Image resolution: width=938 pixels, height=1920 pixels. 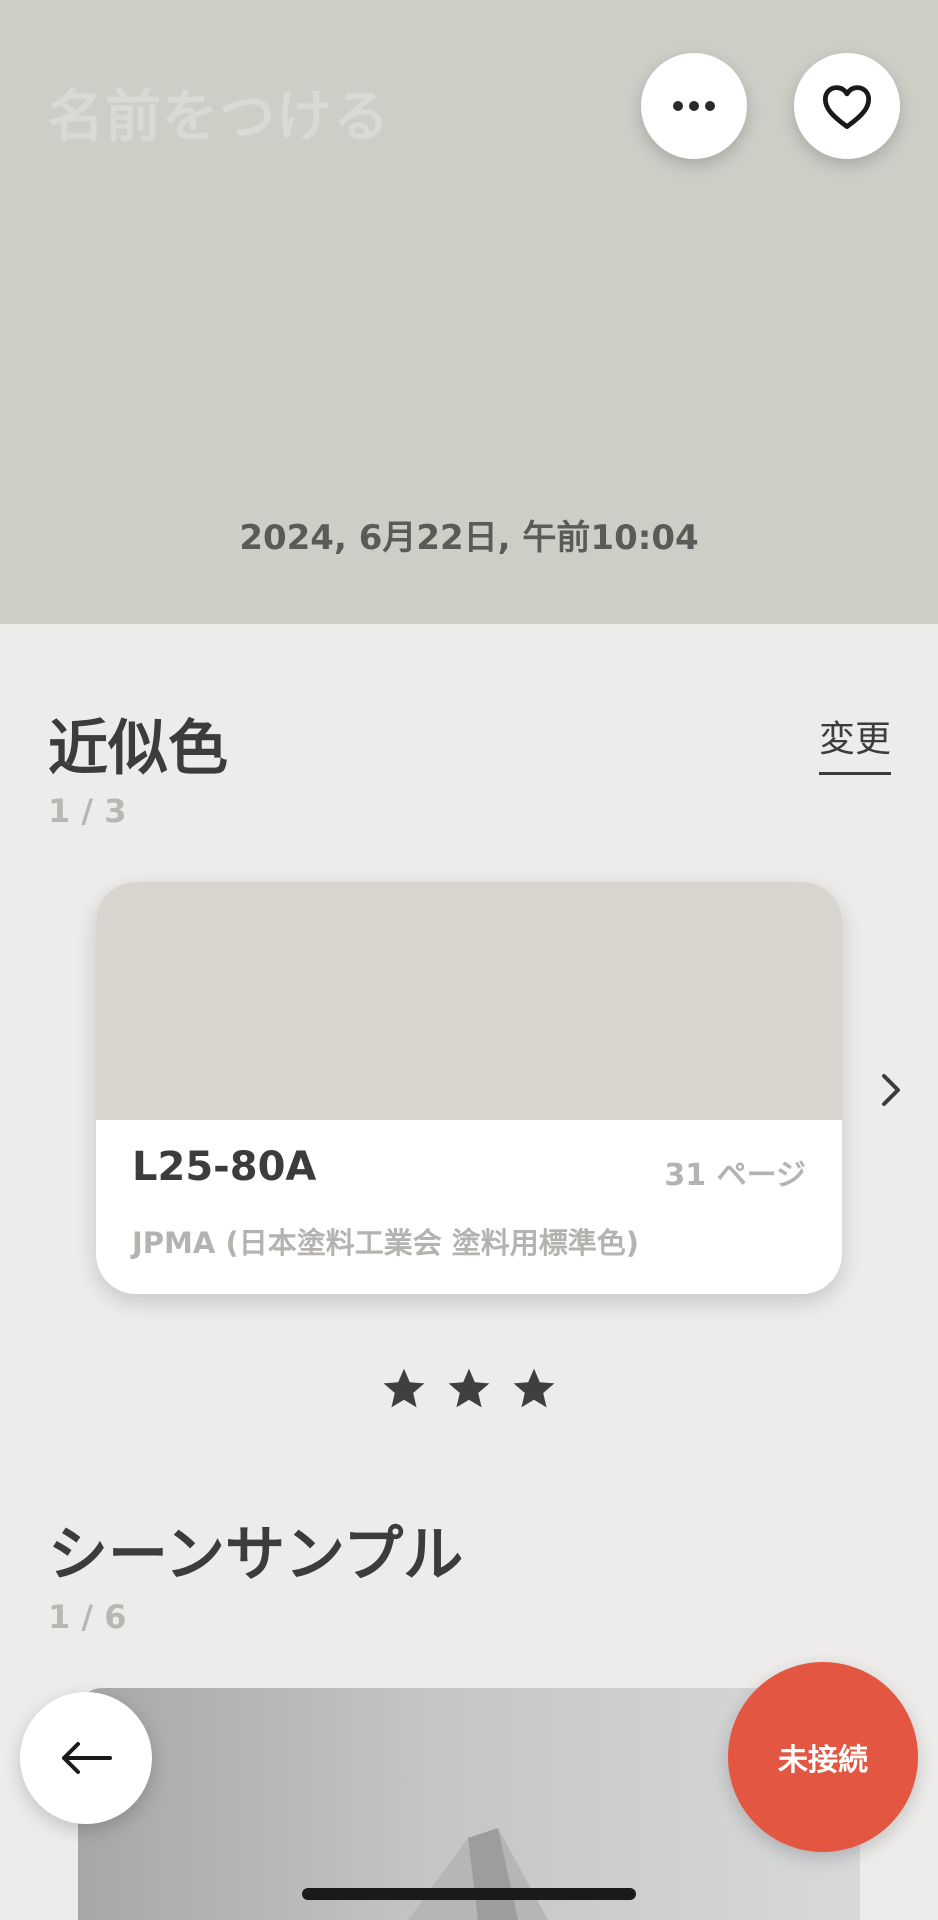 I want to click on back-button, so click(x=86, y=1758).